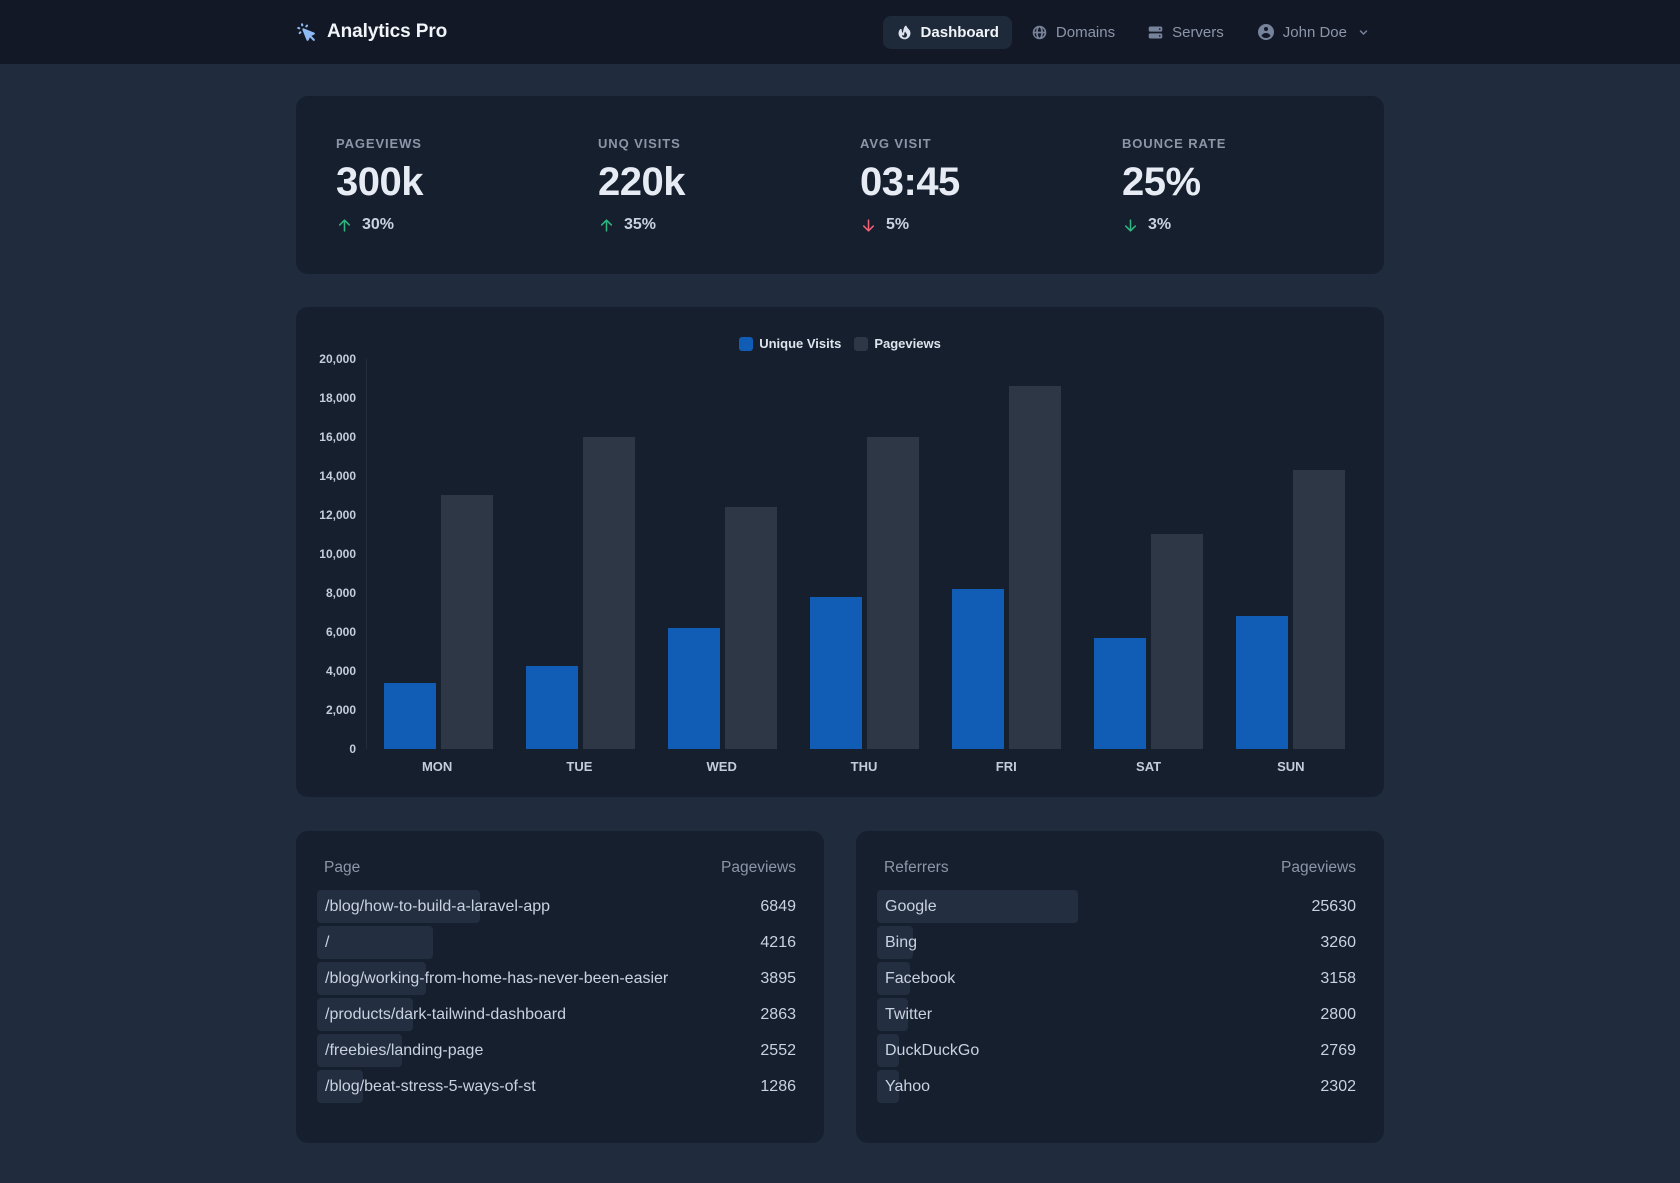 Image resolution: width=1680 pixels, height=1183 pixels. I want to click on table-row: DuckDuckGo 2769, so click(1116, 1051).